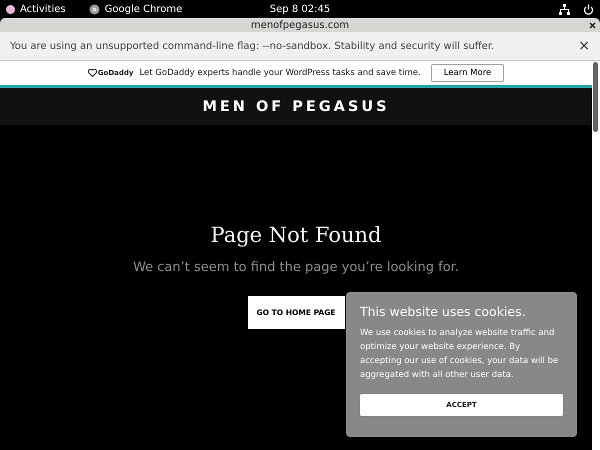 This screenshot has width=600, height=450. I want to click on warning-message: You are using an unsupported command-line flag: --no-sandbox. Stability and security will suffer., so click(252, 46).